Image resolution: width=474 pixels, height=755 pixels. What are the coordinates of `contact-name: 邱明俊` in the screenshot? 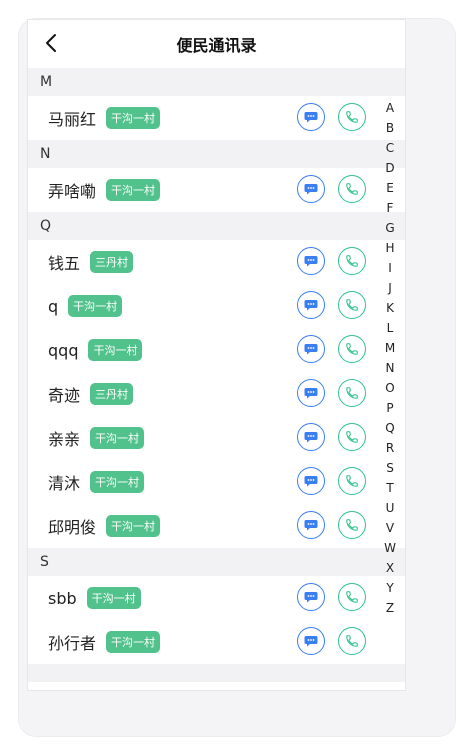 It's located at (72, 527).